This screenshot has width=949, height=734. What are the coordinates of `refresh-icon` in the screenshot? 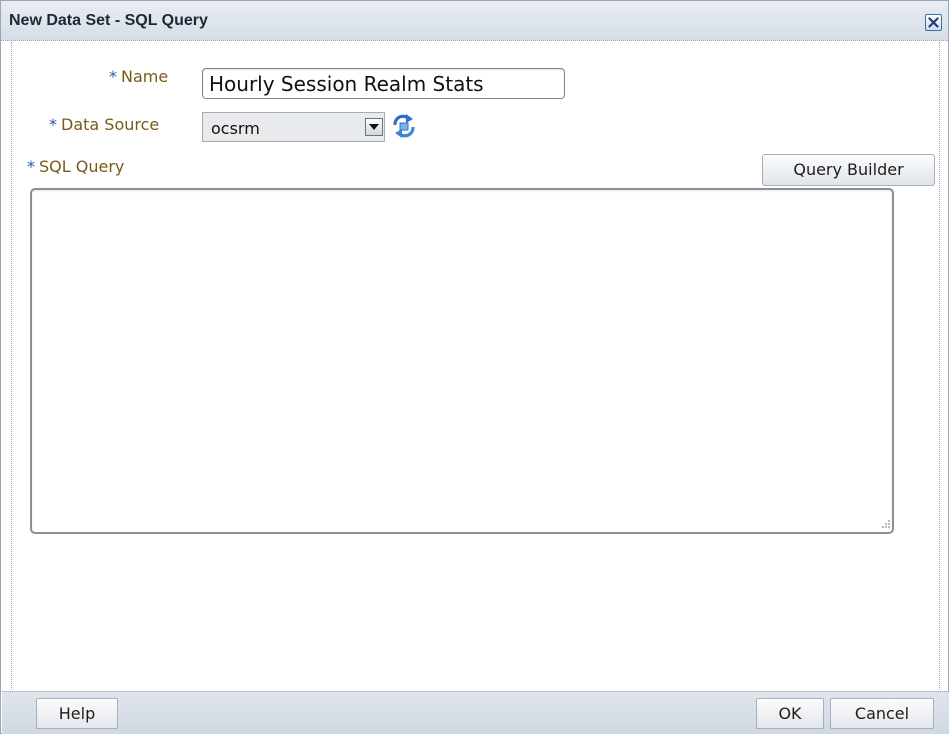 It's located at (404, 126).